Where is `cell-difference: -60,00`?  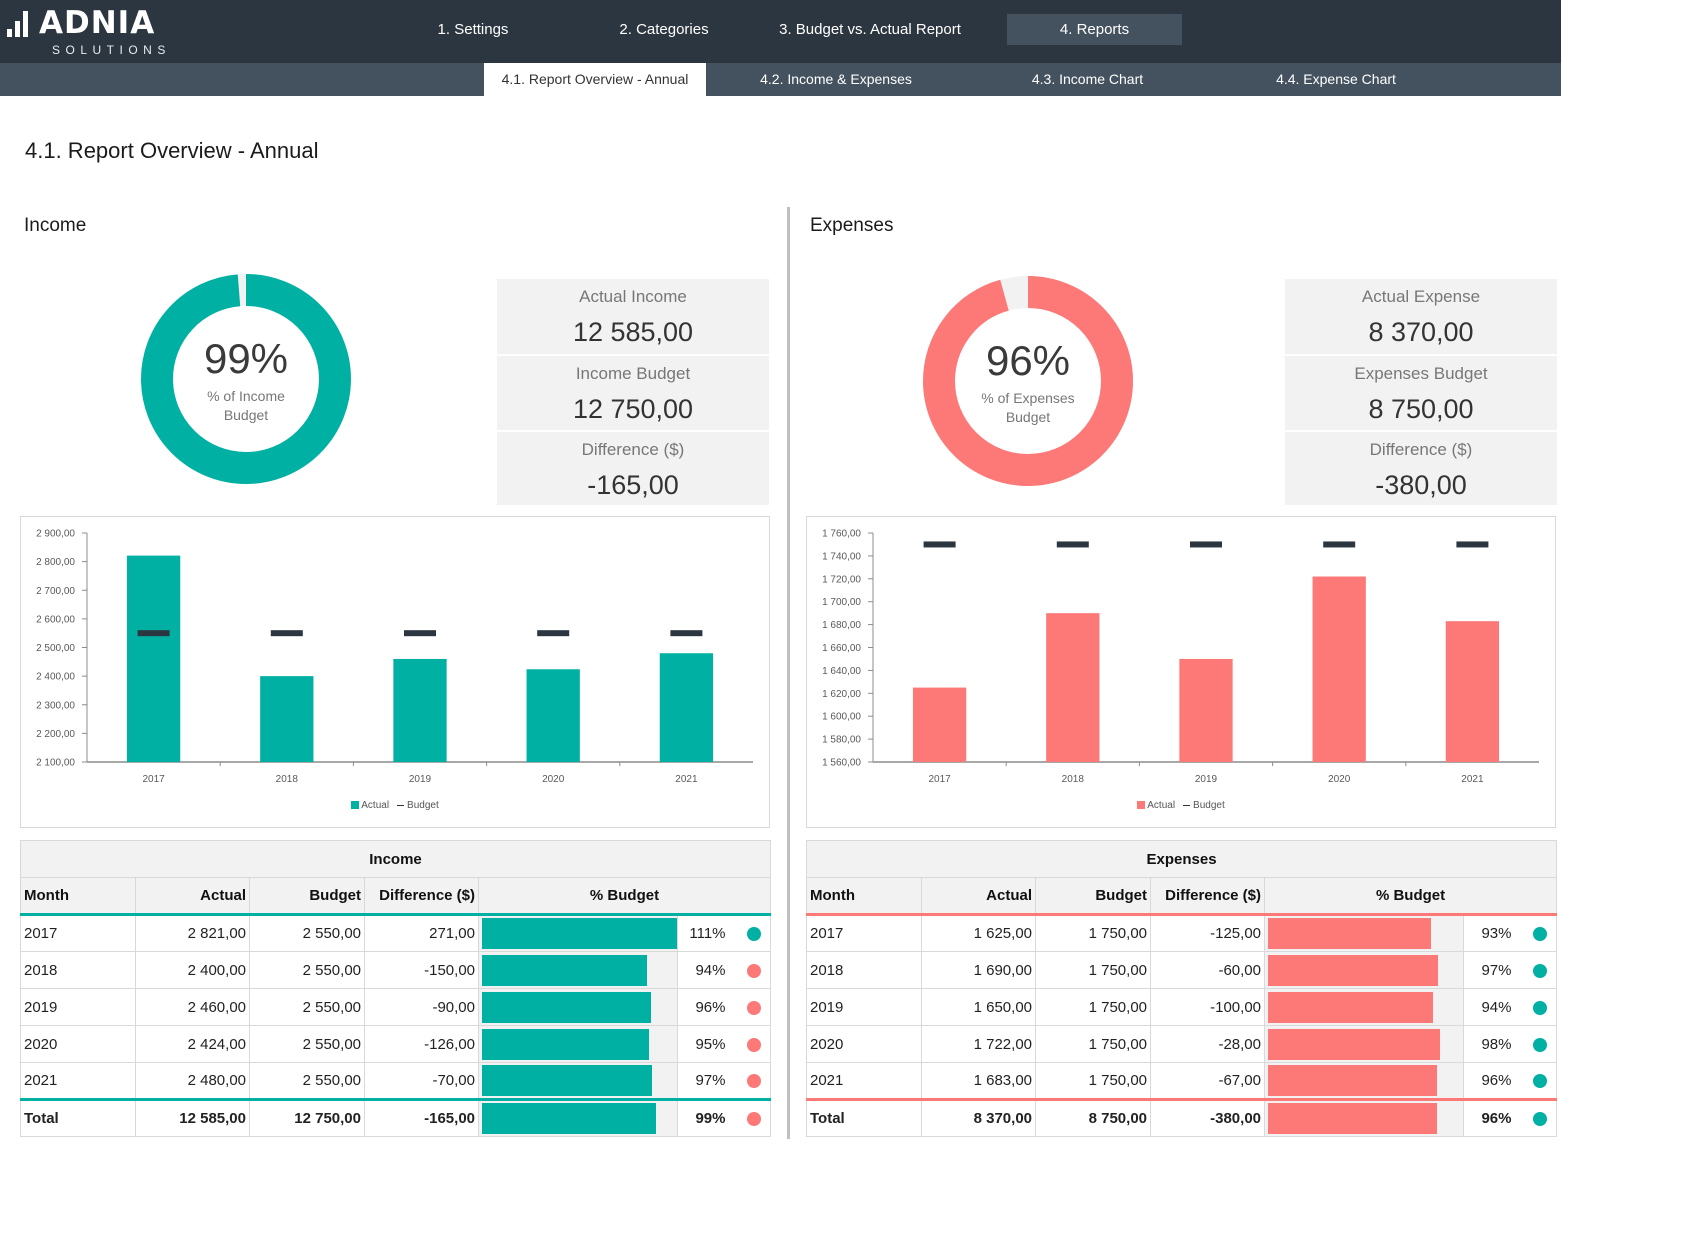
cell-difference: -60,00 is located at coordinates (1207, 970).